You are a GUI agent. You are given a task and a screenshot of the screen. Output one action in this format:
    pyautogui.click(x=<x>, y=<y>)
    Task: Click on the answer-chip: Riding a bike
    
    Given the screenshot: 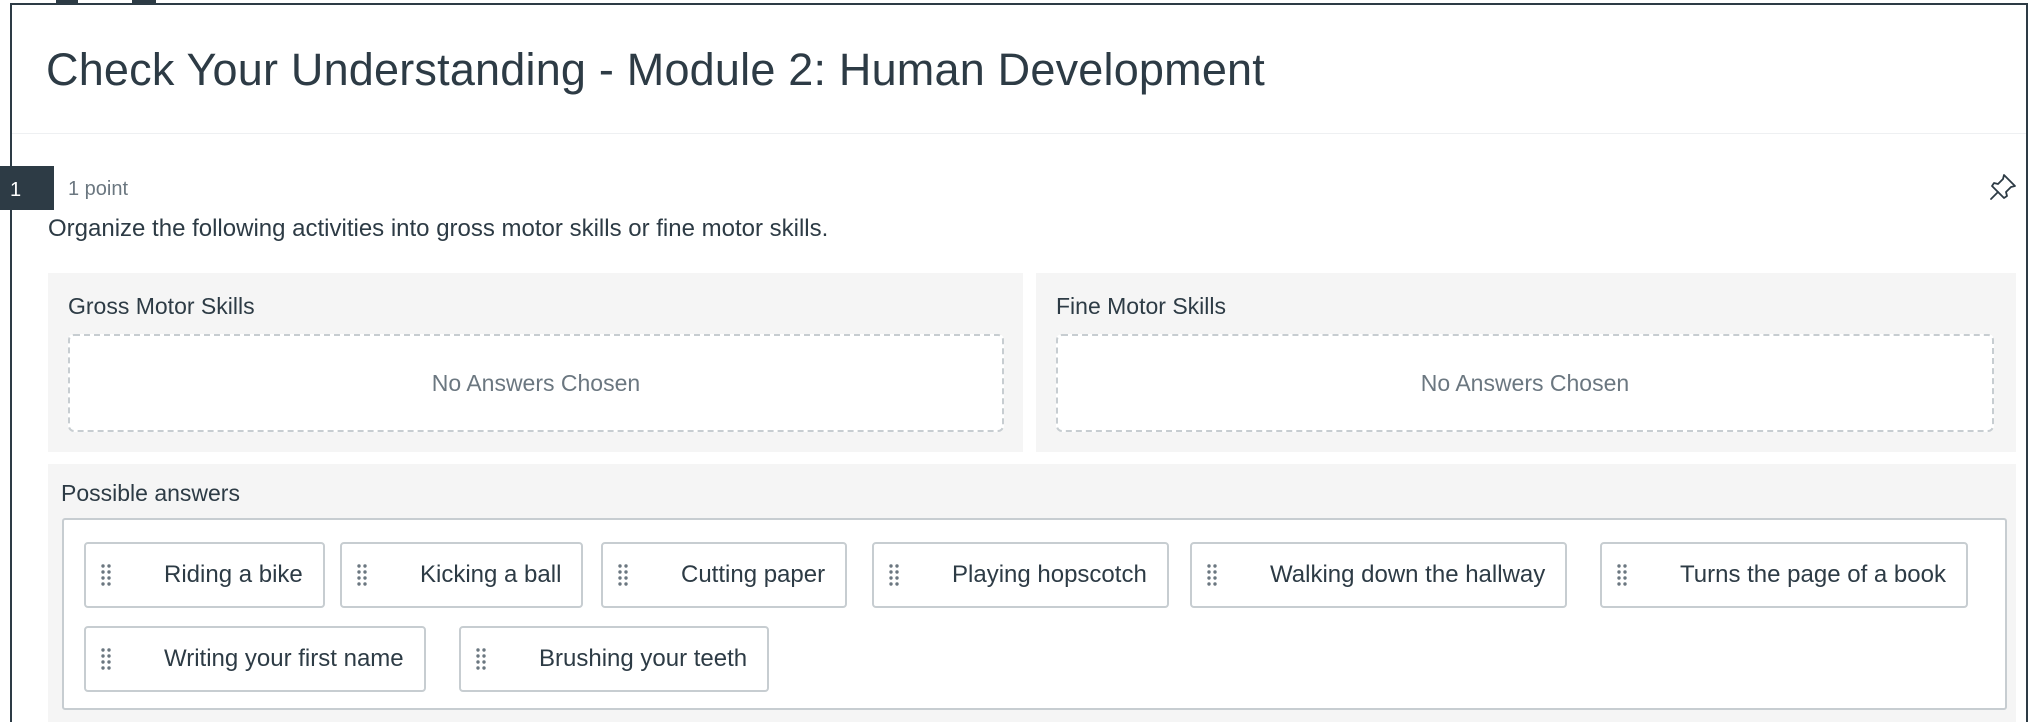 What is the action you would take?
    pyautogui.click(x=204, y=575)
    